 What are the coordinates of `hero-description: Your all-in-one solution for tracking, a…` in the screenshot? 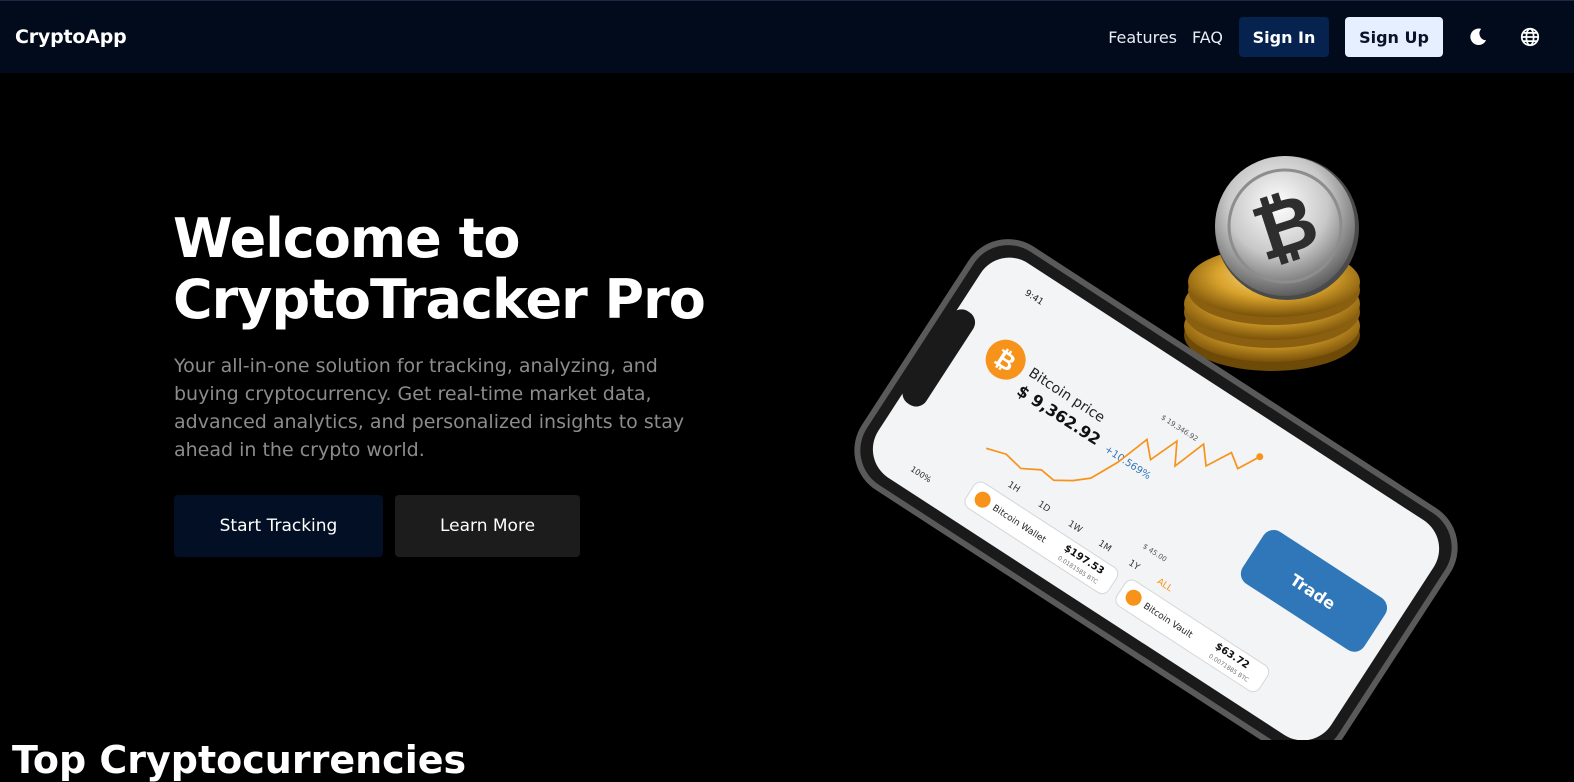 It's located at (429, 408).